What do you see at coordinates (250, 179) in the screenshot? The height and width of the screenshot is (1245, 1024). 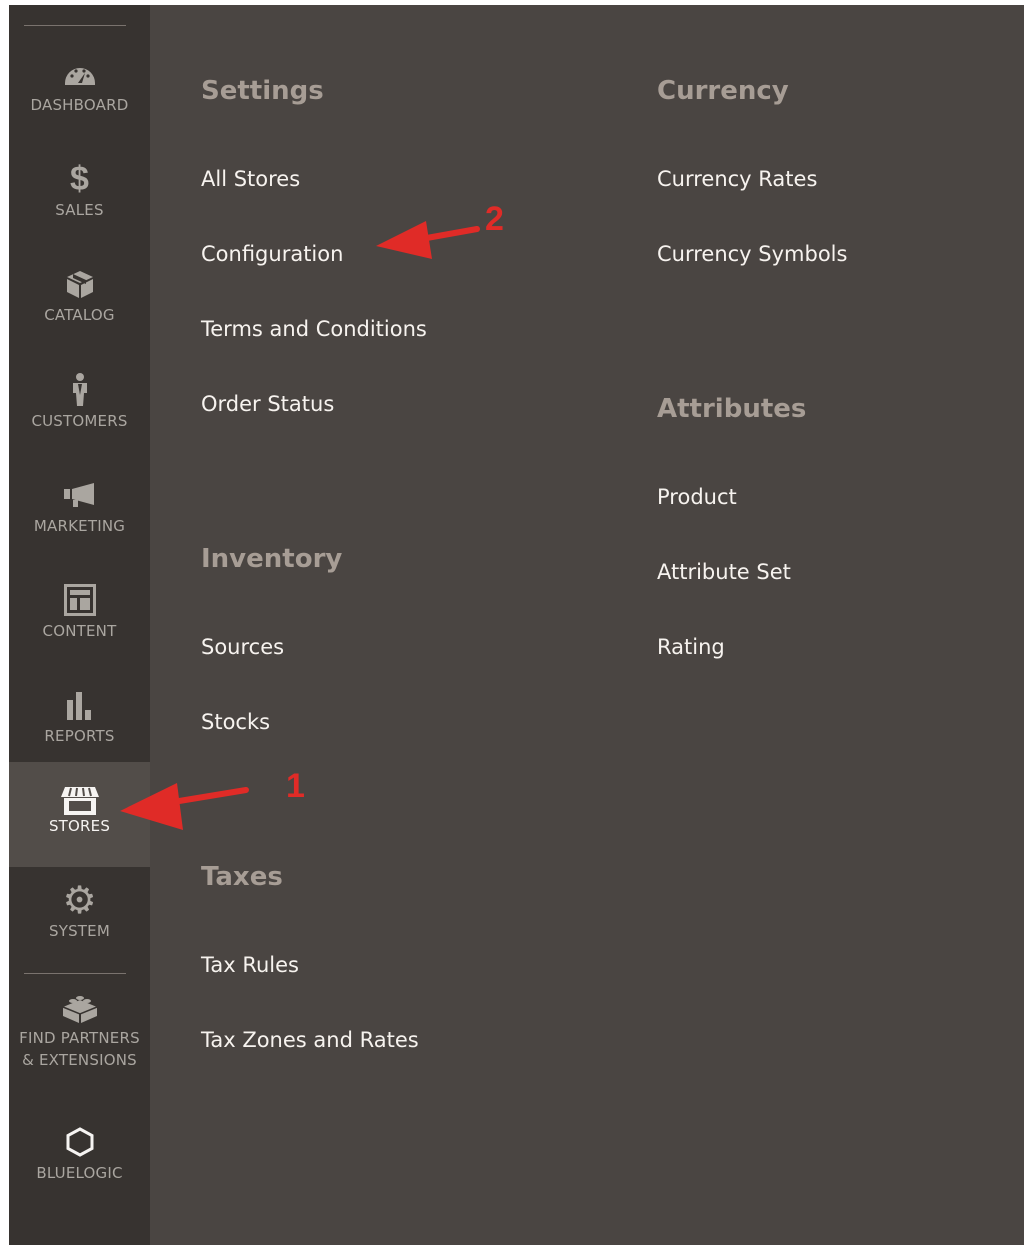 I see `menu-link-all-stores: All Stores` at bounding box center [250, 179].